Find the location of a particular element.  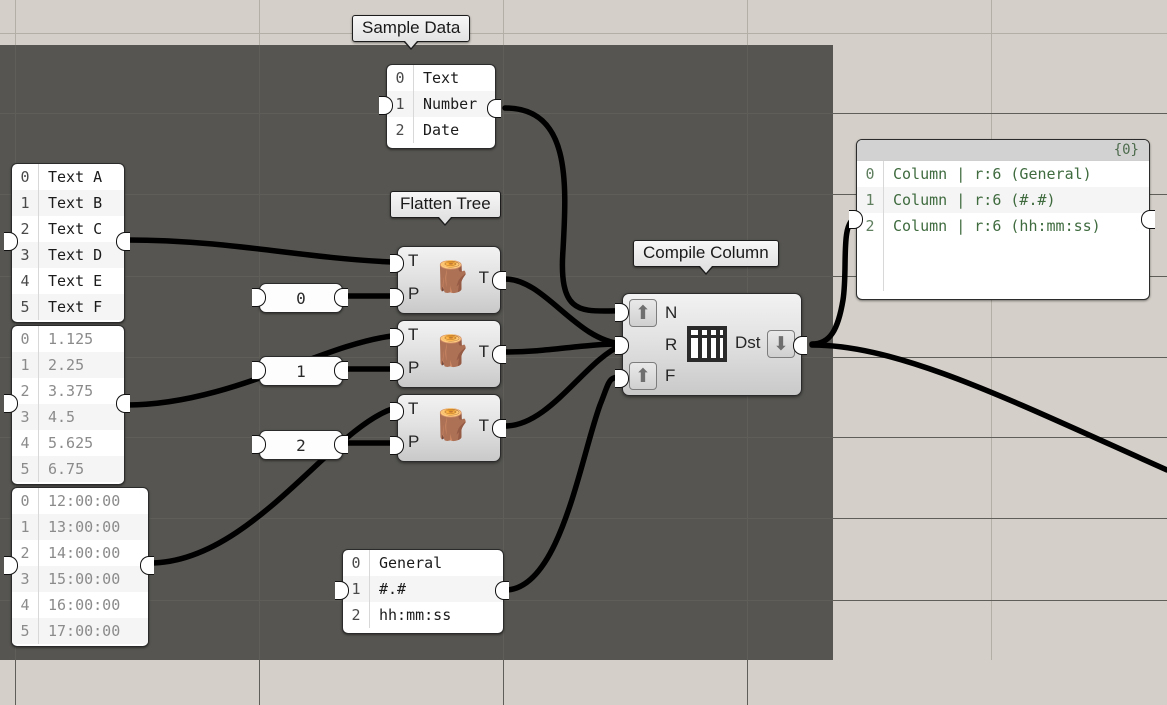

flatten-tree-node-0: T P T 🪵 is located at coordinates (448, 280).